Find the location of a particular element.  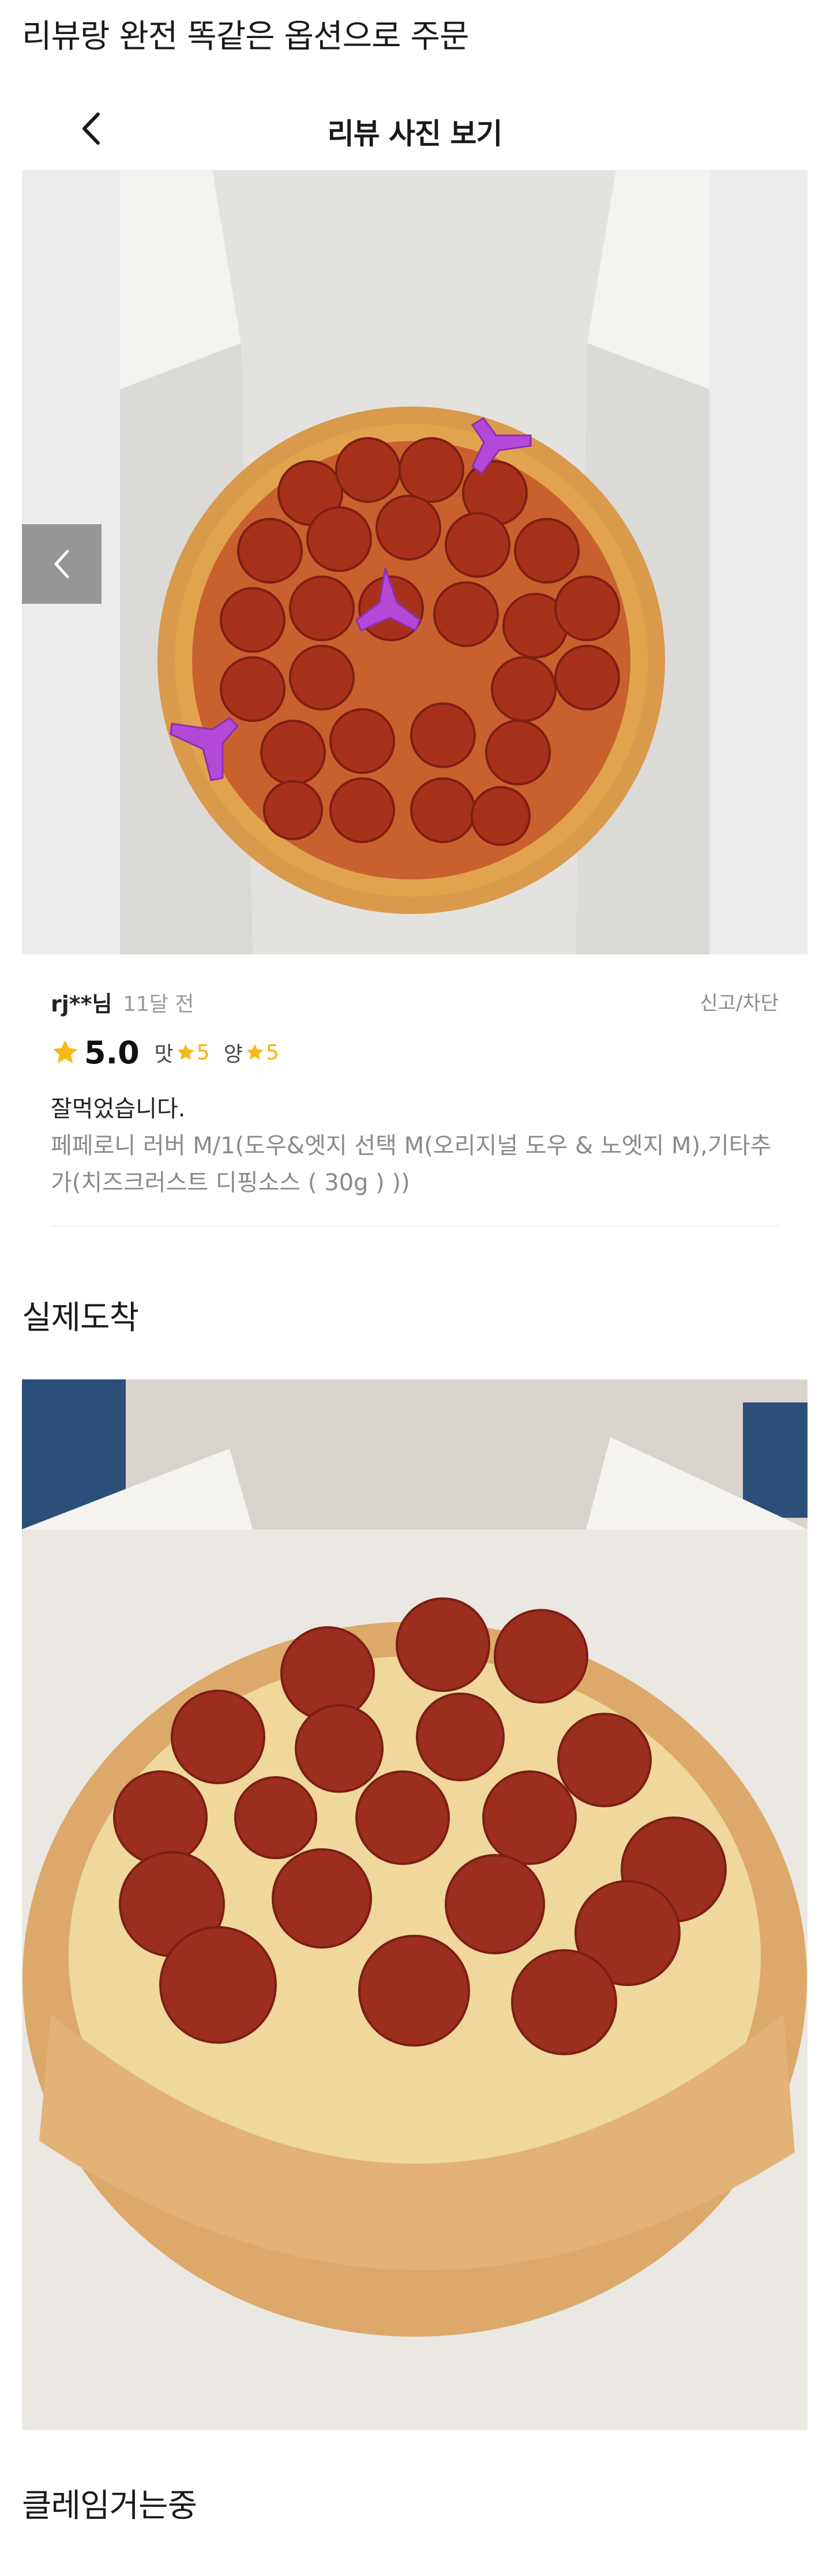

review-text: 잘먹었습니다. is located at coordinates (119, 1109).